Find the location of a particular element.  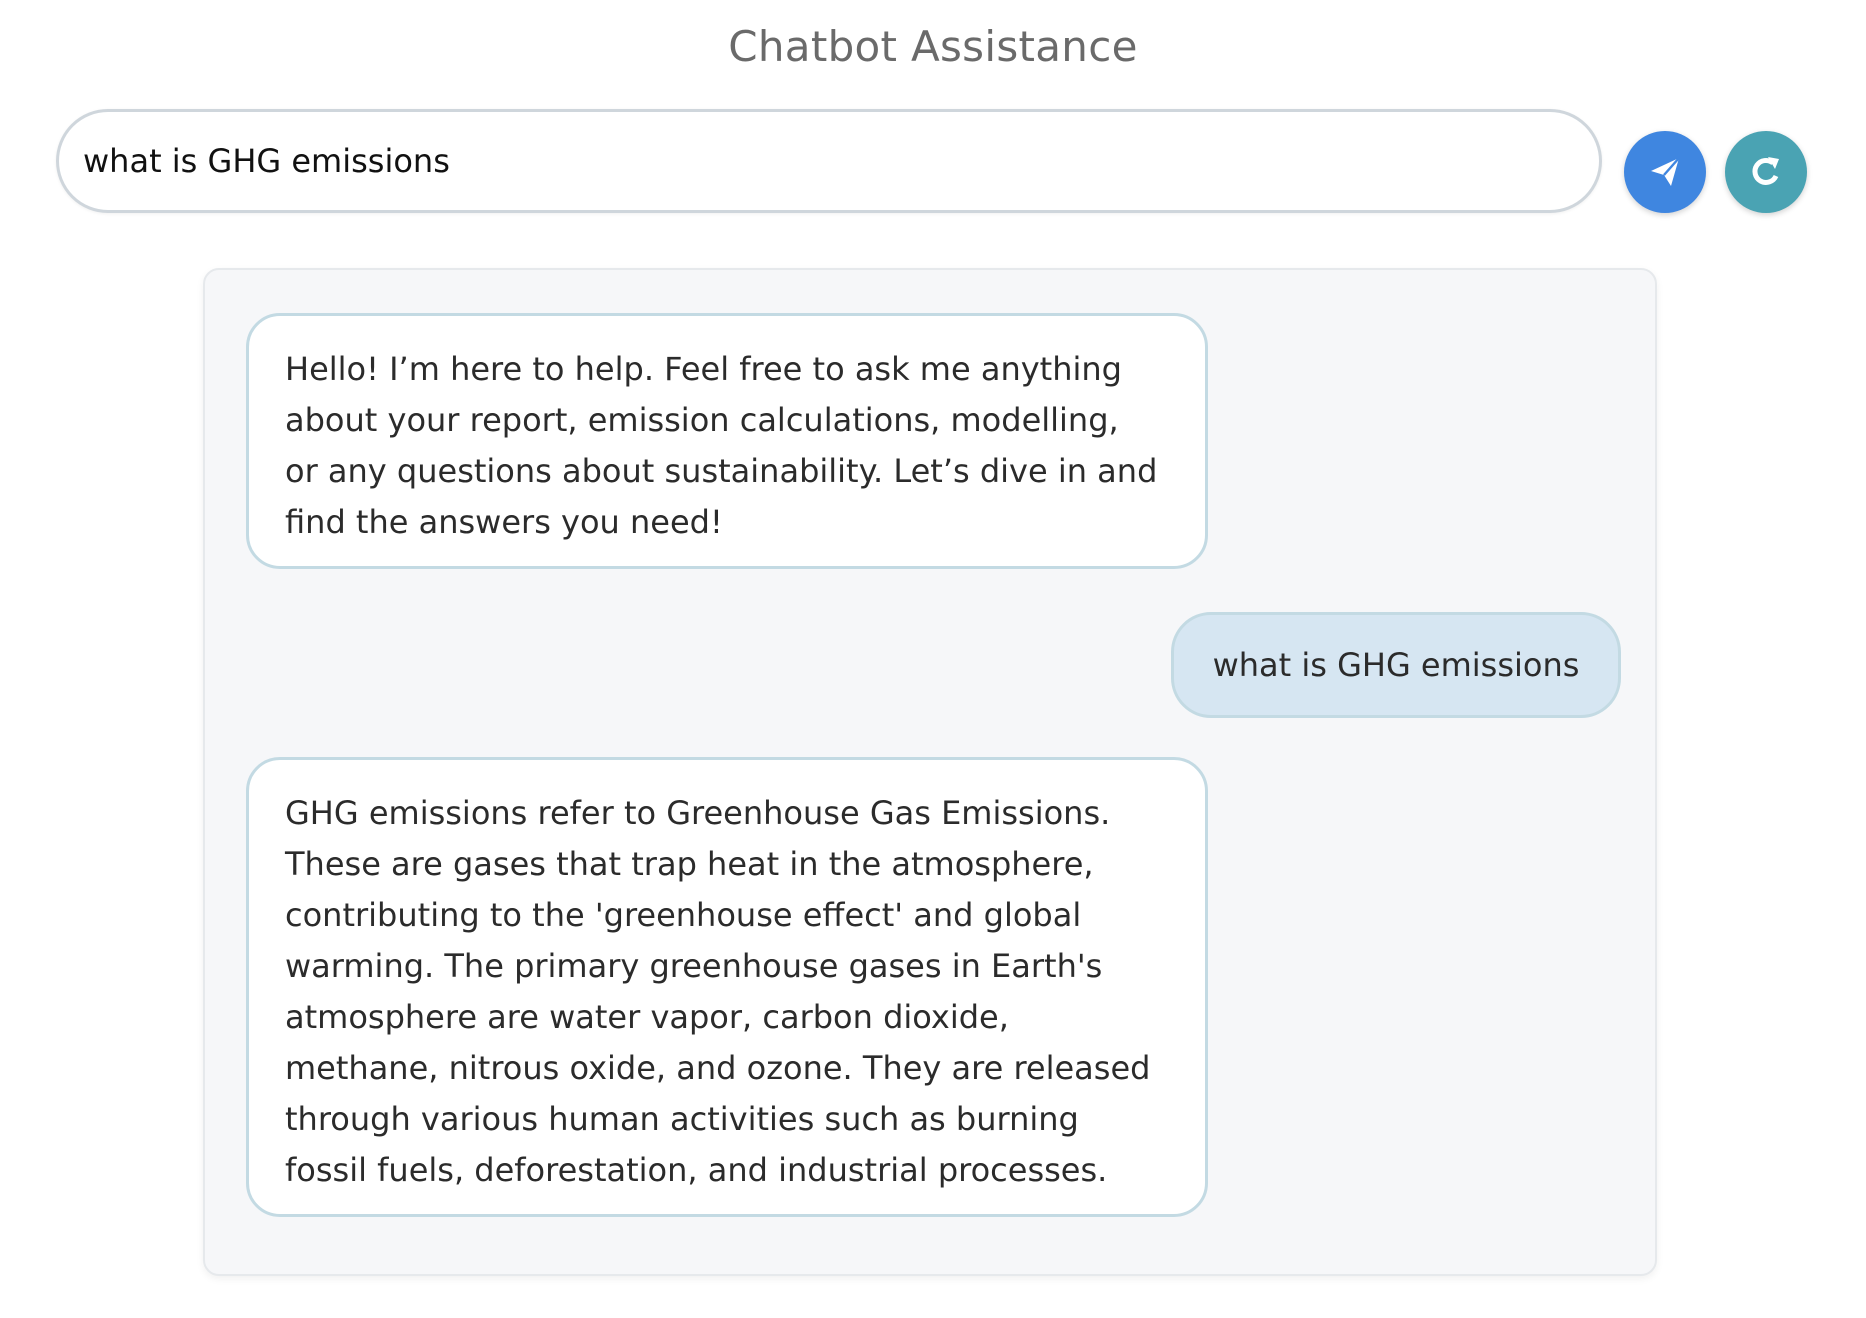

send-button is located at coordinates (1665, 172).